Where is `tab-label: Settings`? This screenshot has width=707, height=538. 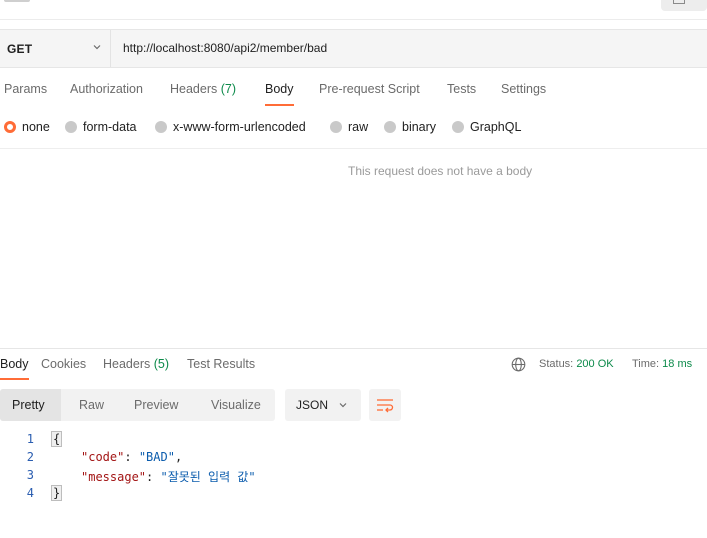
tab-label: Settings is located at coordinates (524, 89).